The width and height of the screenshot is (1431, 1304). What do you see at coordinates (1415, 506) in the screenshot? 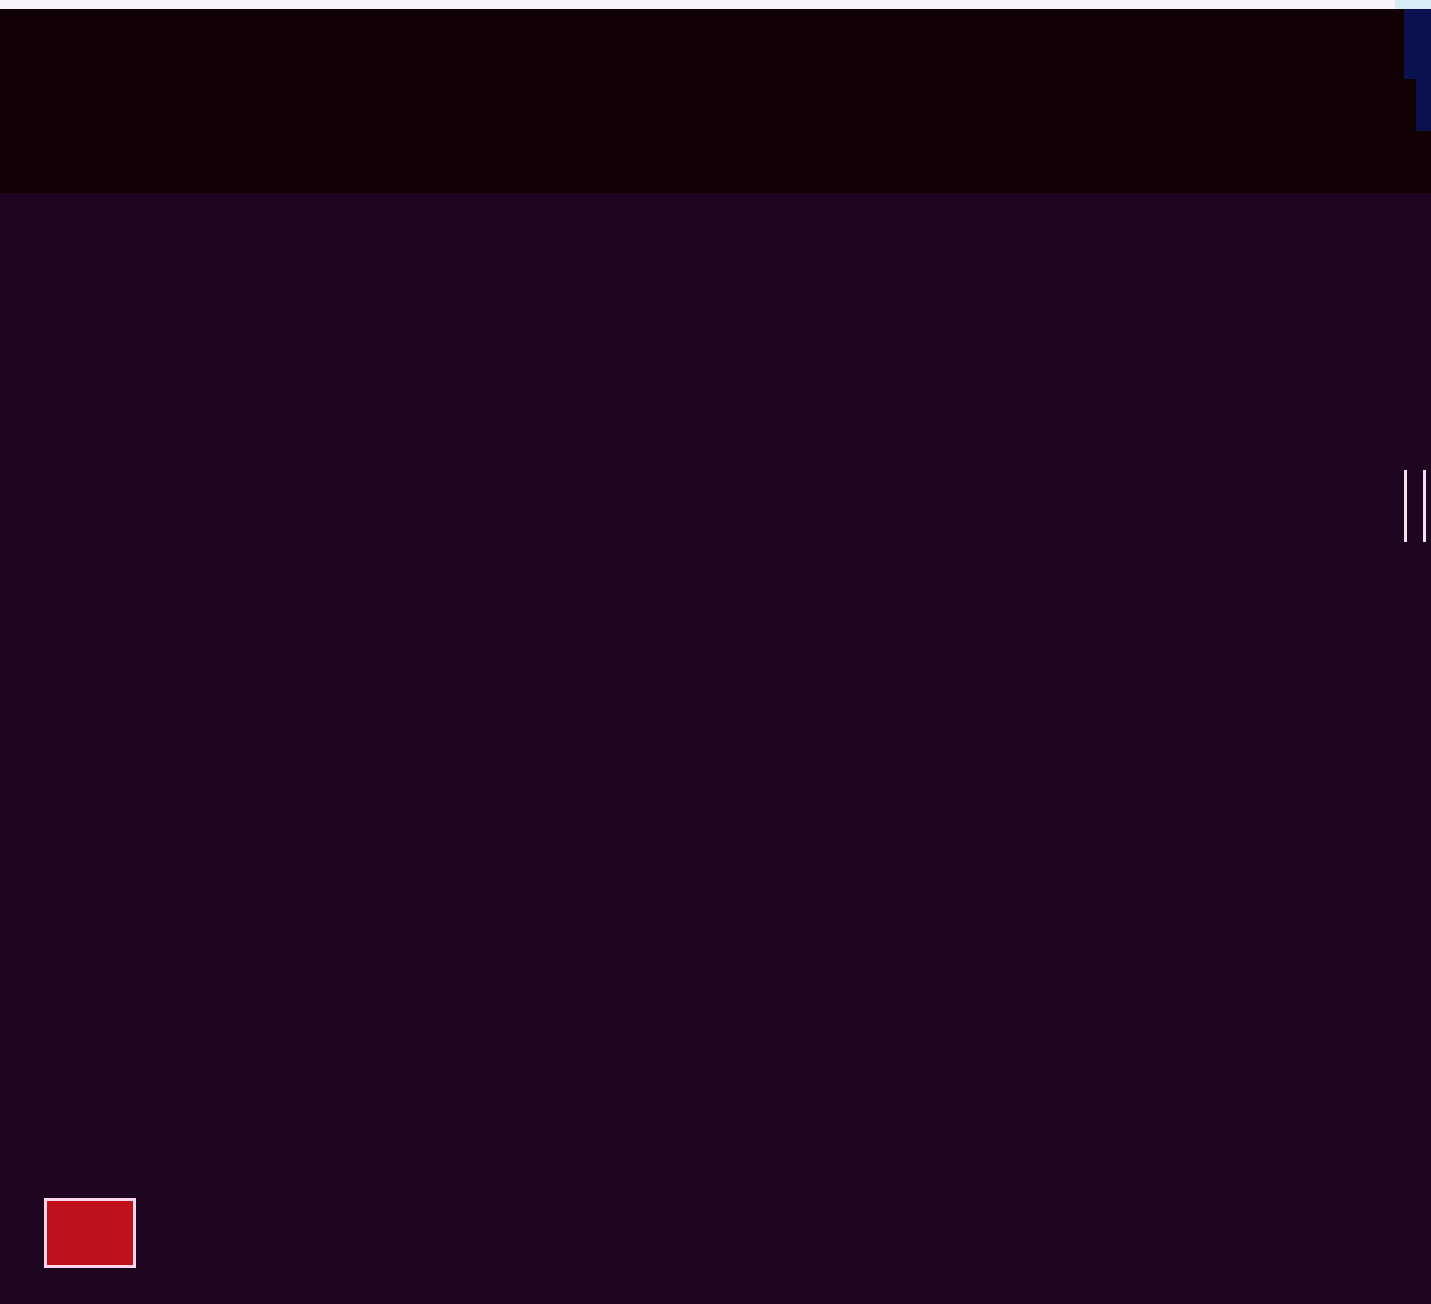
I see `side-bracket-marker` at bounding box center [1415, 506].